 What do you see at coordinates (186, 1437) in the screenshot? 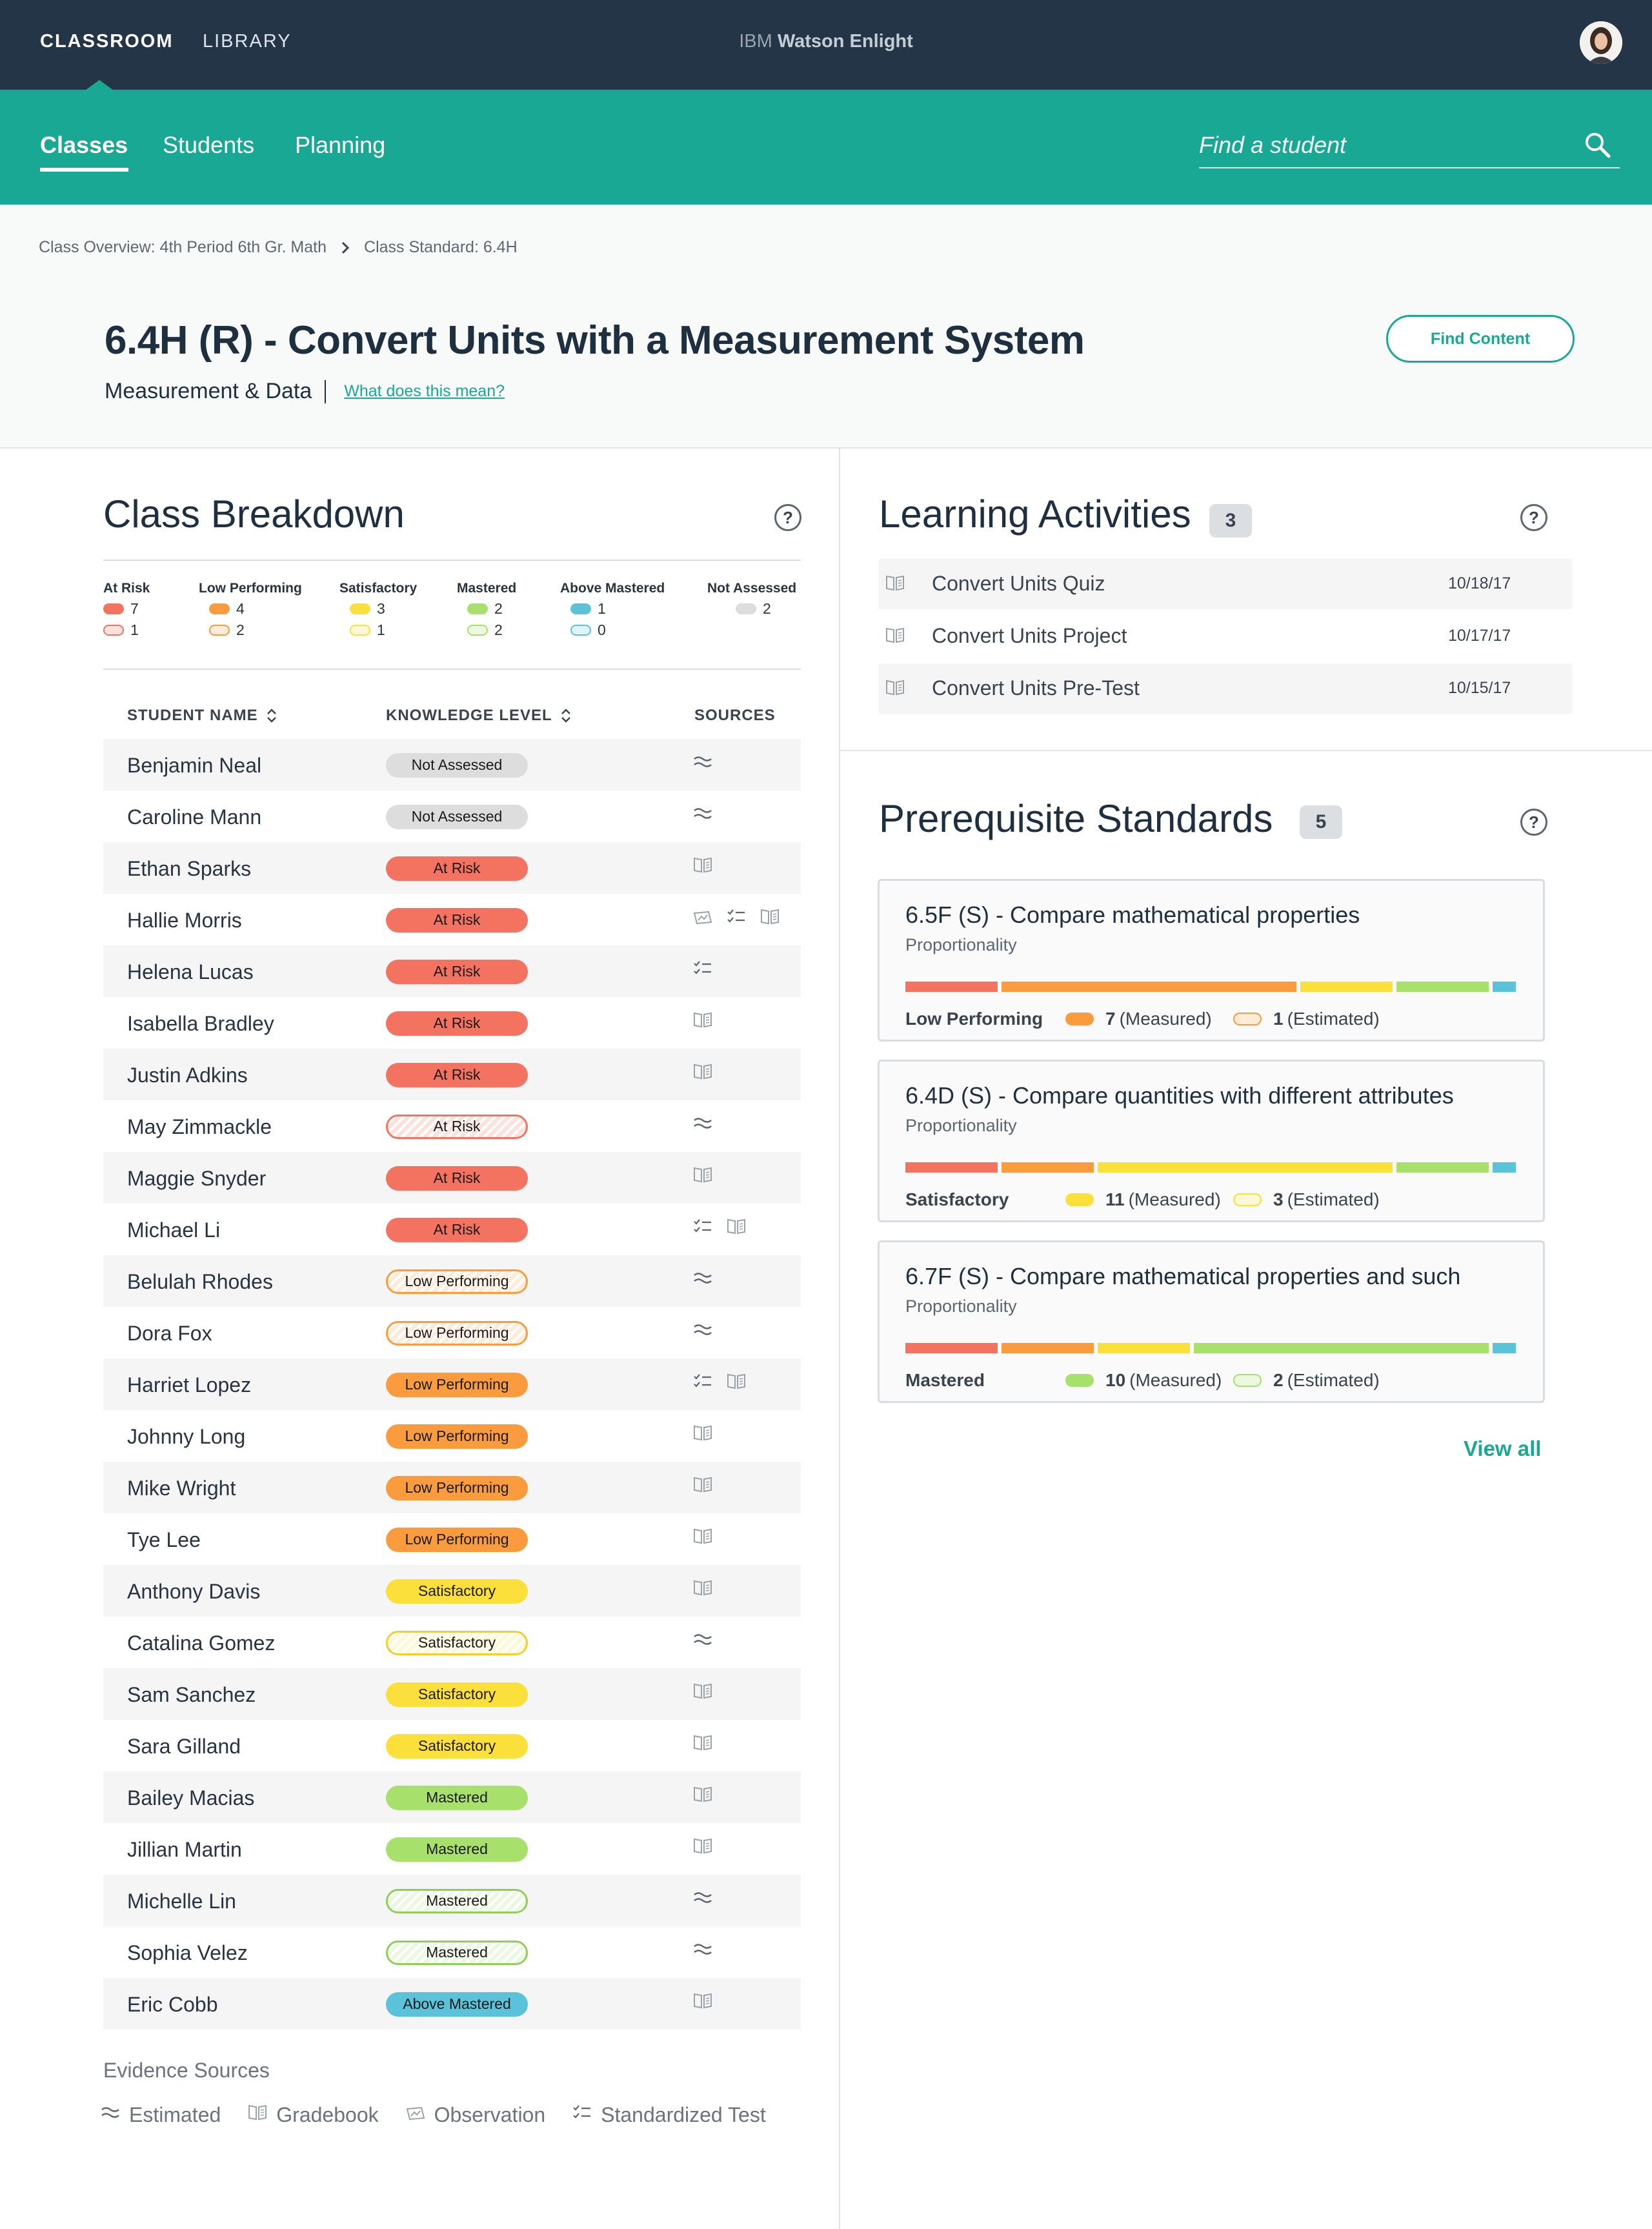
I see `student-name: Johnny Long` at bounding box center [186, 1437].